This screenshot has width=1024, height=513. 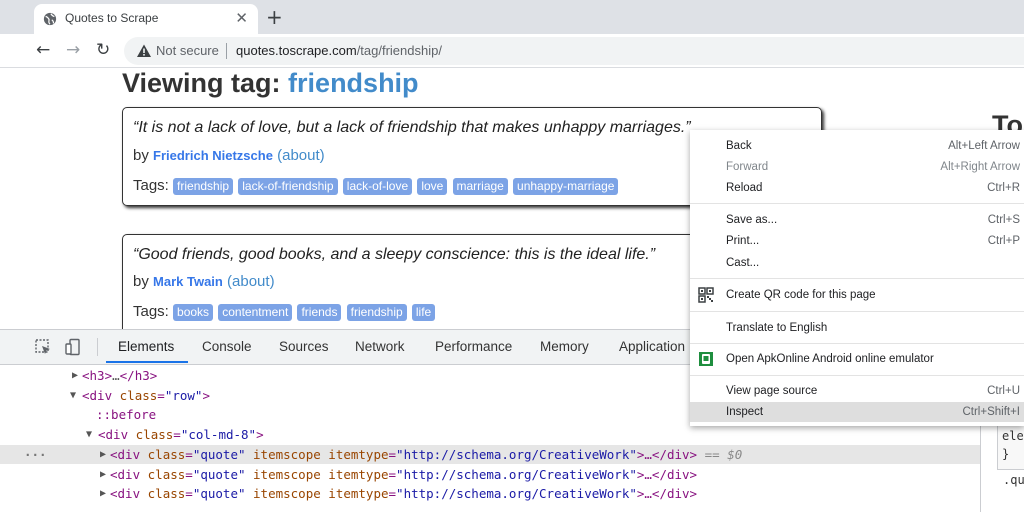 What do you see at coordinates (103, 50) in the screenshot?
I see `reload-button: ↻` at bounding box center [103, 50].